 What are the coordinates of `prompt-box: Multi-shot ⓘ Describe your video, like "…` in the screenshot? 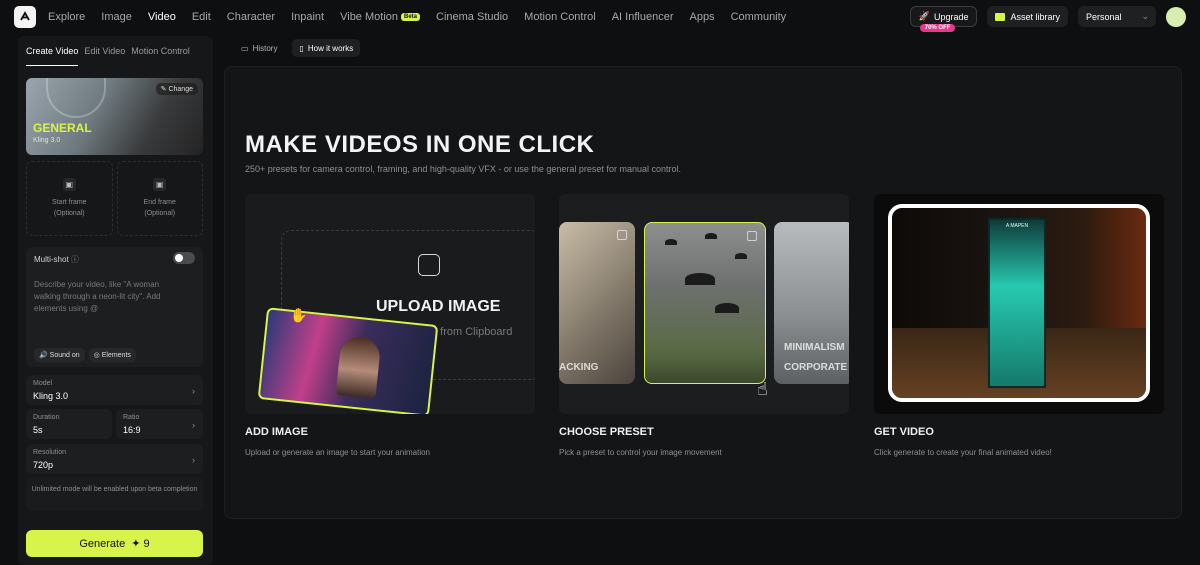 It's located at (114, 307).